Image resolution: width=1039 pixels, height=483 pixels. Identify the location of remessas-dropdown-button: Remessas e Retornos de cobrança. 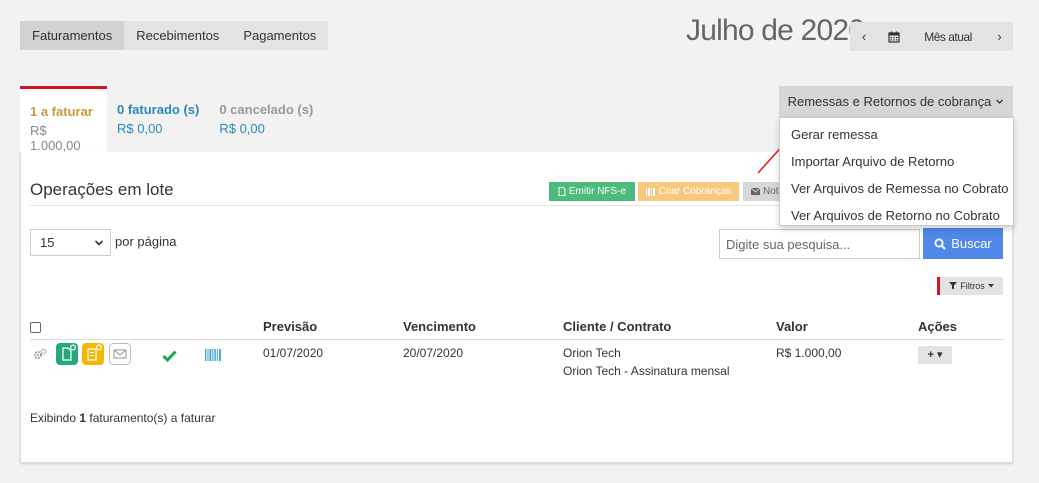
(896, 101).